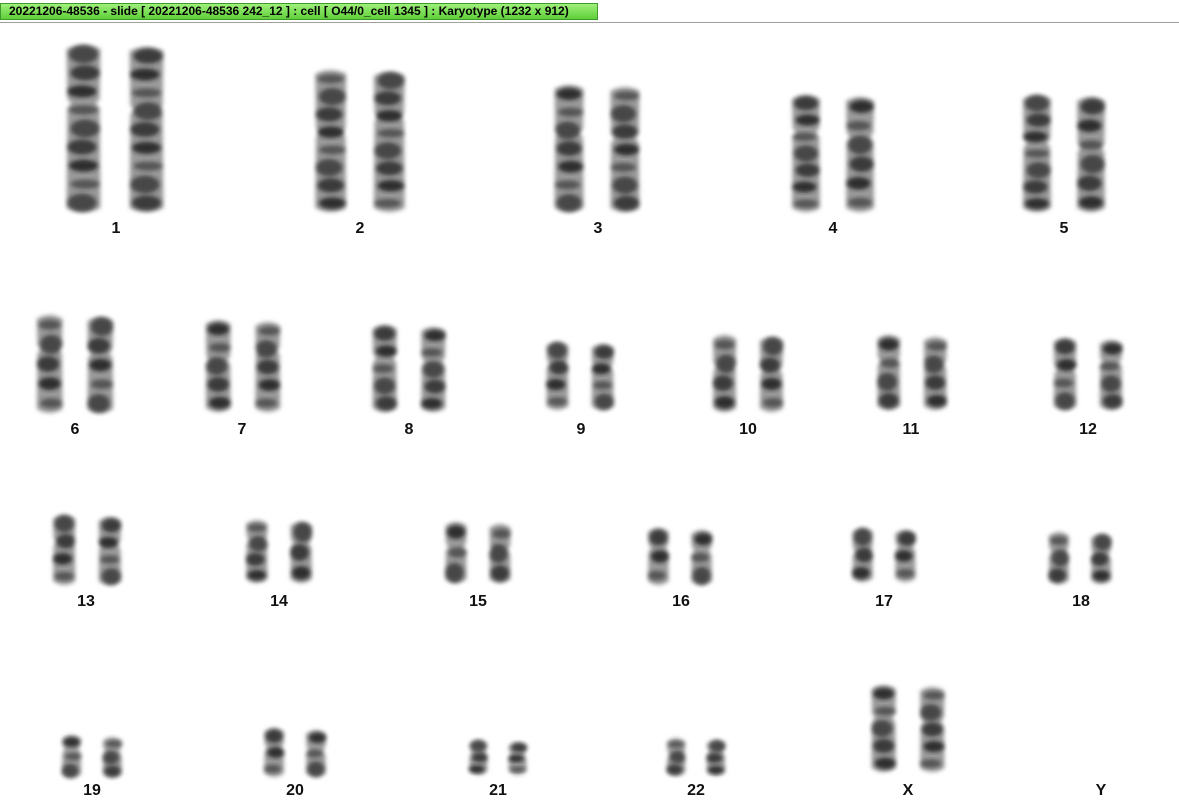  What do you see at coordinates (908, 728) in the screenshot?
I see `chromosome-pair-x` at bounding box center [908, 728].